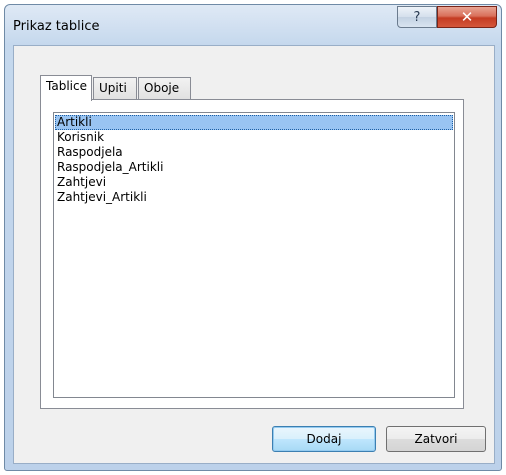  Describe the element at coordinates (324, 439) in the screenshot. I see `add-button: Dodaj` at that location.